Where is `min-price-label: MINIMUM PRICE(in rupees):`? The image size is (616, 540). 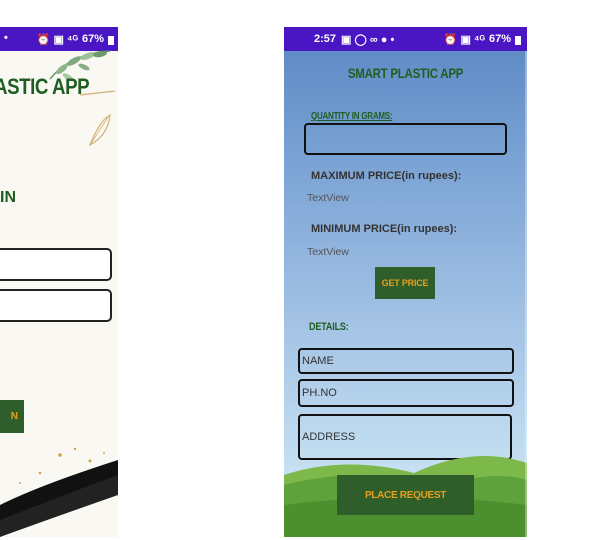
min-price-label: MINIMUM PRICE(in rupees): is located at coordinates (384, 229).